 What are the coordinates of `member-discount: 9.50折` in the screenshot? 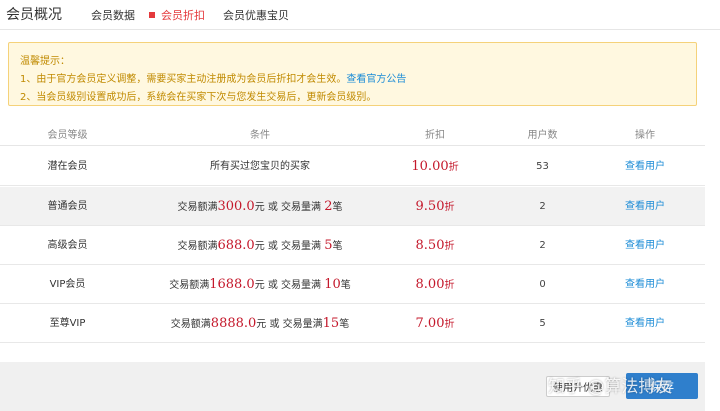 It's located at (435, 206).